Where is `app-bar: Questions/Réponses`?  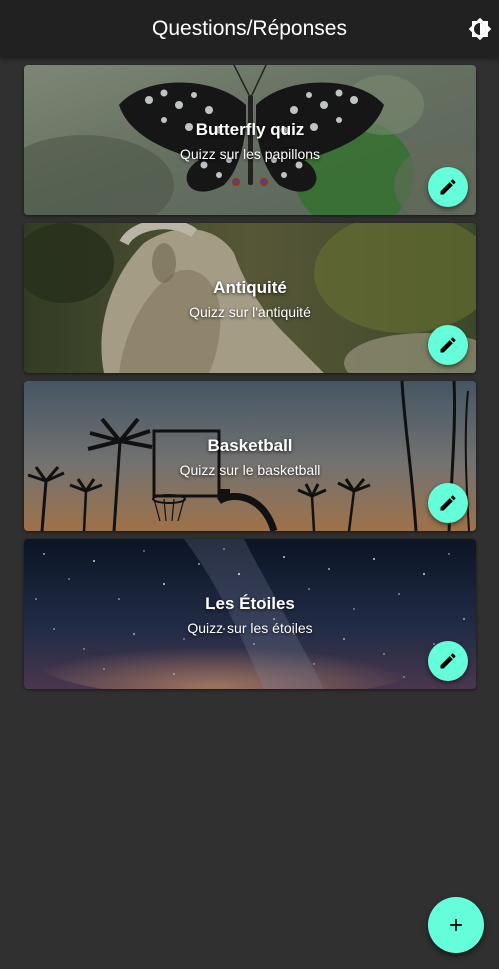 app-bar: Questions/Réponses is located at coordinates (249, 28).